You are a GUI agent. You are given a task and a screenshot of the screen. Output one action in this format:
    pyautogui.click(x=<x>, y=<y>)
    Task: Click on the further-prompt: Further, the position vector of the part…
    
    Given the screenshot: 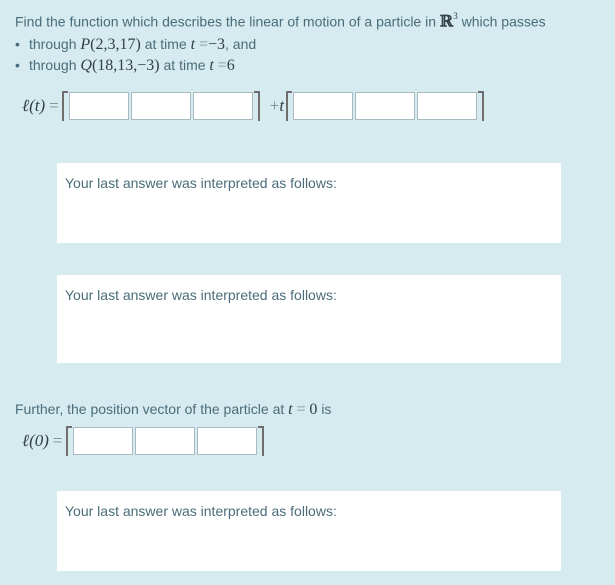 What is the action you would take?
    pyautogui.click(x=173, y=409)
    